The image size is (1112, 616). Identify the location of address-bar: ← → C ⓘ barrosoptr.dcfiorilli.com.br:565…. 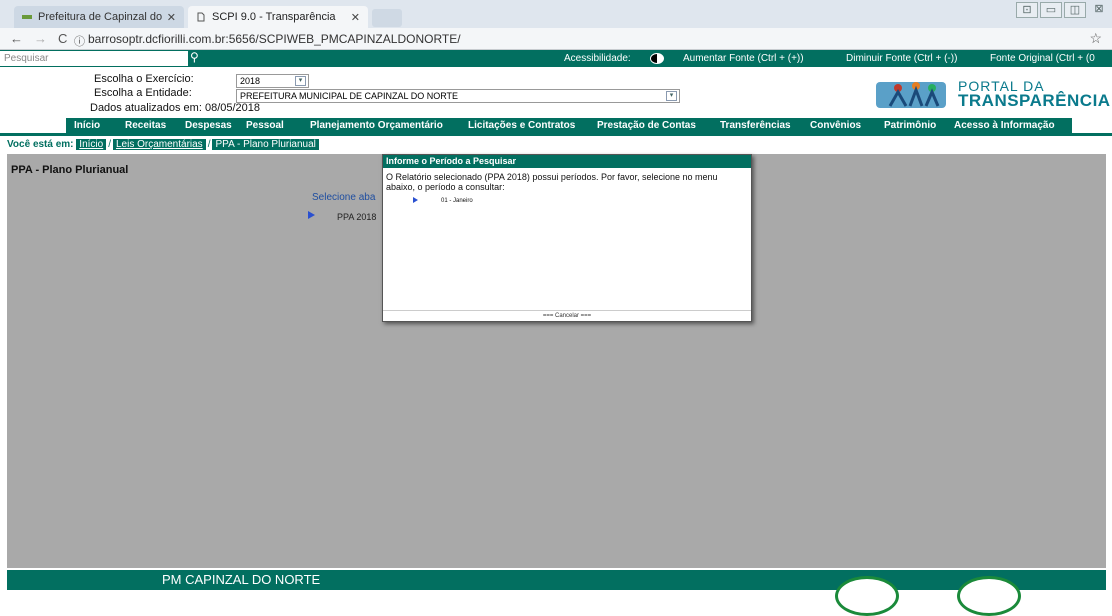
(556, 39).